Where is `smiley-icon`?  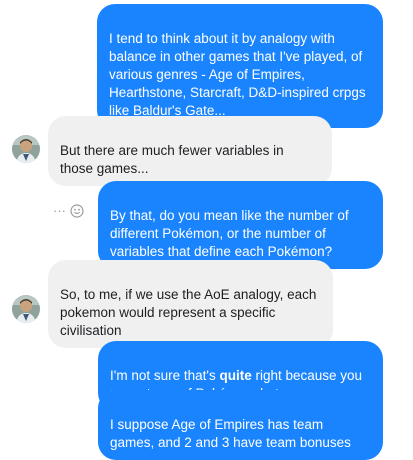 smiley-icon is located at coordinates (77, 211).